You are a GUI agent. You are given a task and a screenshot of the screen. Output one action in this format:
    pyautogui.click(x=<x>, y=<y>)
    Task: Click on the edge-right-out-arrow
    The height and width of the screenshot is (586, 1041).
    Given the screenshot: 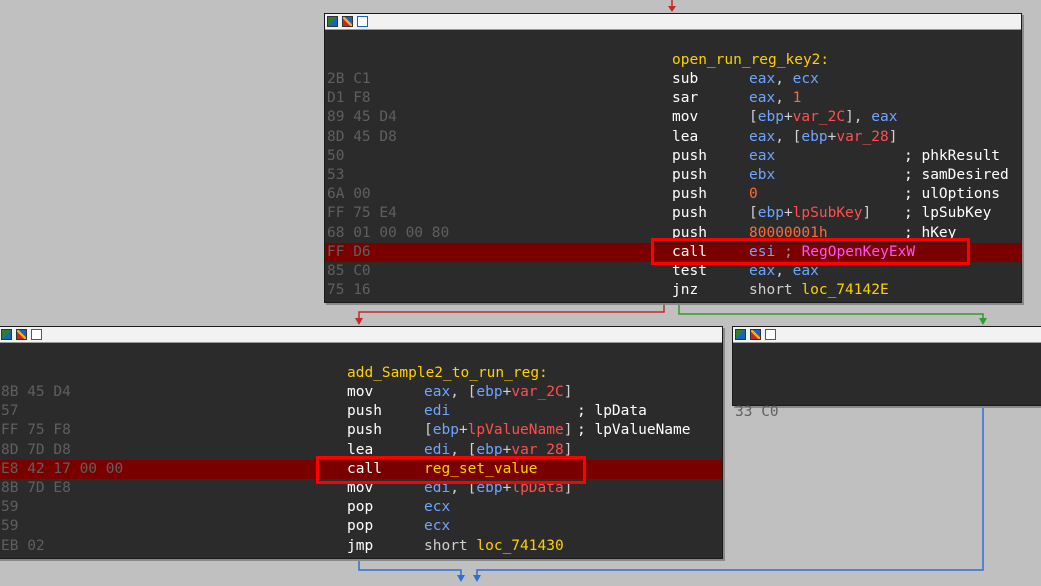 What is the action you would take?
    pyautogui.click(x=477, y=578)
    